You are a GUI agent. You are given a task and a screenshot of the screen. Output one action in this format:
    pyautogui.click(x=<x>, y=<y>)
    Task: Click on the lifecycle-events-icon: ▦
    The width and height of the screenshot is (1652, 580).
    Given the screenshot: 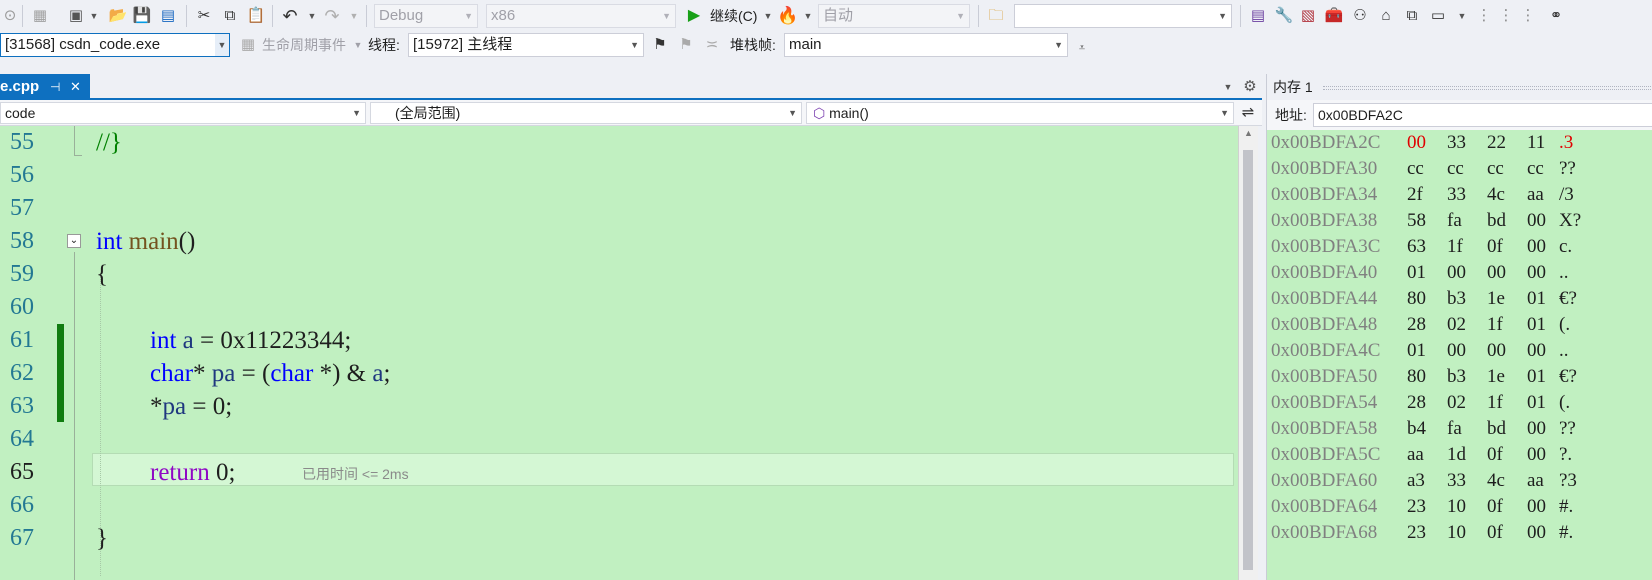 What is the action you would take?
    pyautogui.click(x=248, y=45)
    